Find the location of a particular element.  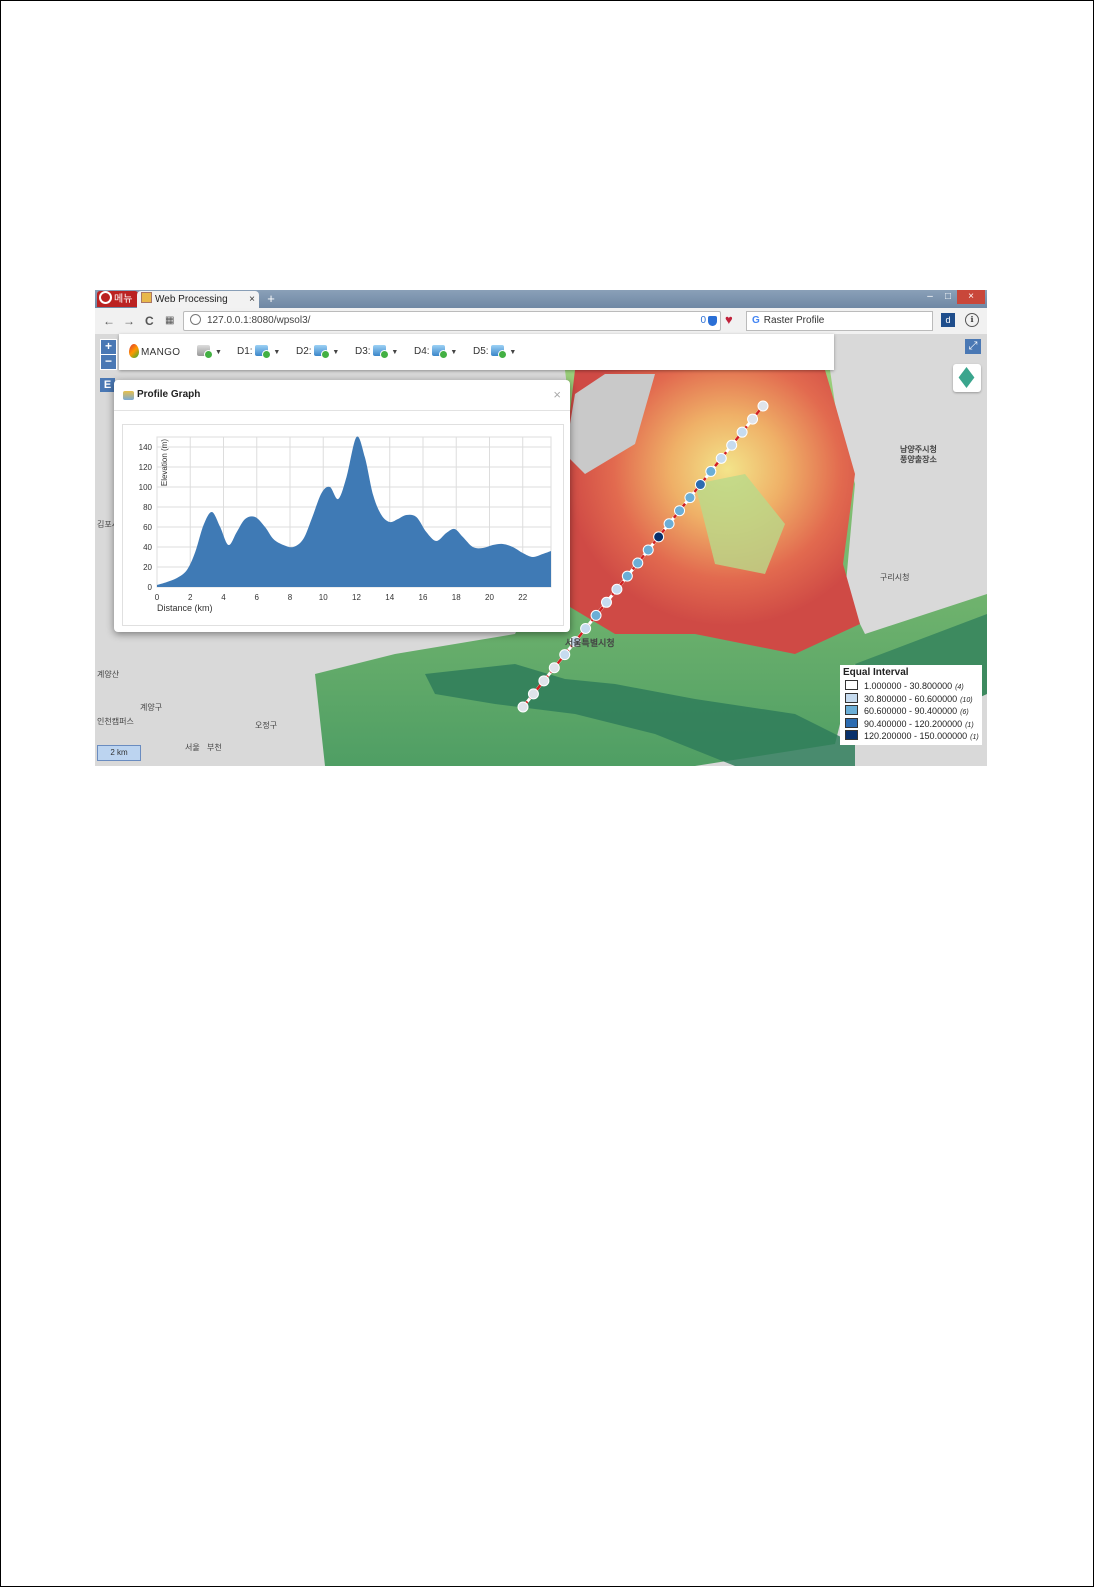

opera-menu-button: 메뉴 is located at coordinates (118, 299).